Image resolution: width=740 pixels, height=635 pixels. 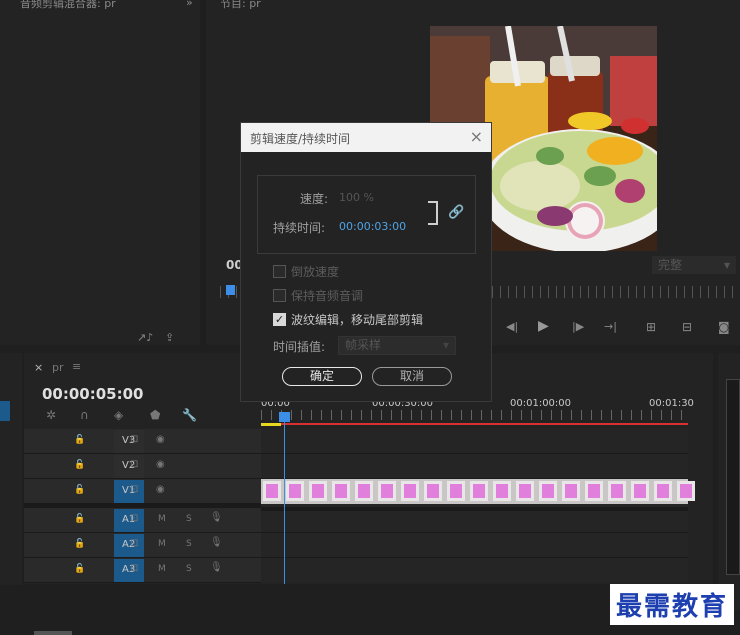 What do you see at coordinates (142, 441) in the screenshot?
I see `track-v3: 🔓 V3 ⊡ ◉` at bounding box center [142, 441].